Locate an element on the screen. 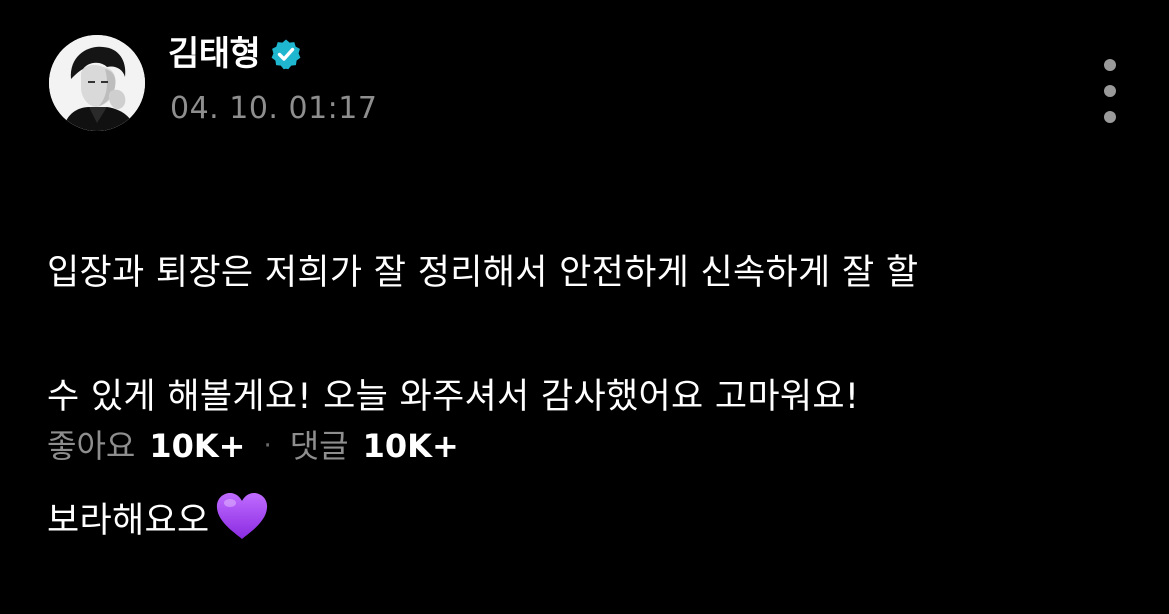 The height and width of the screenshot is (614, 1169). avatar-image is located at coordinates (97, 83).